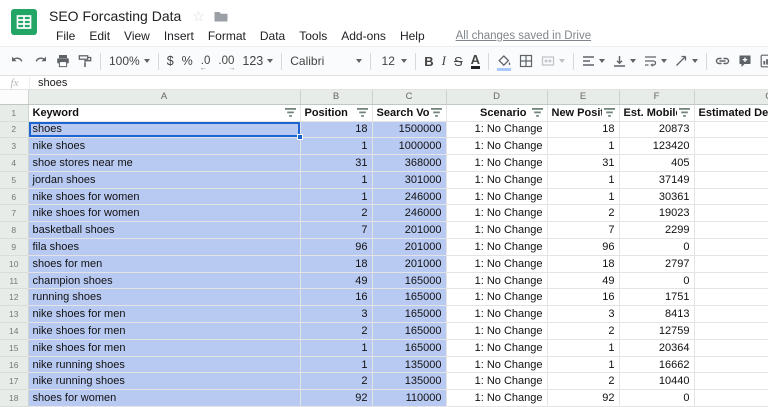  I want to click on cell: 92, so click(336, 398).